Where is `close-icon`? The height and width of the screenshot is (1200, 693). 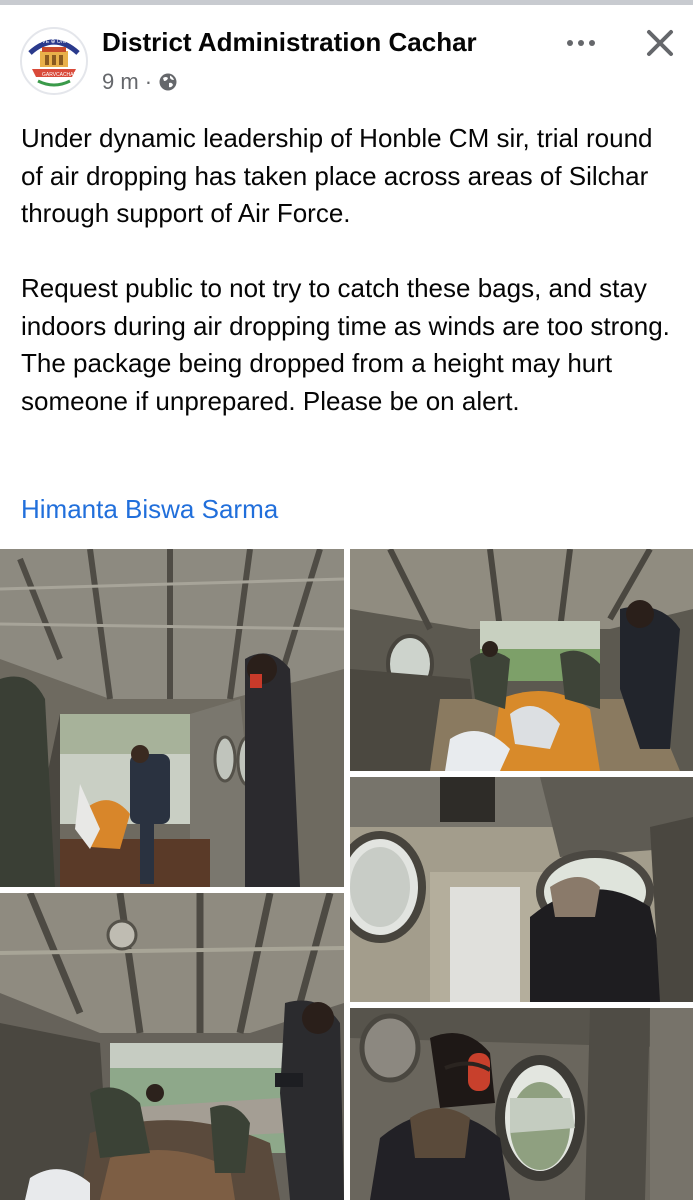 close-icon is located at coordinates (660, 43).